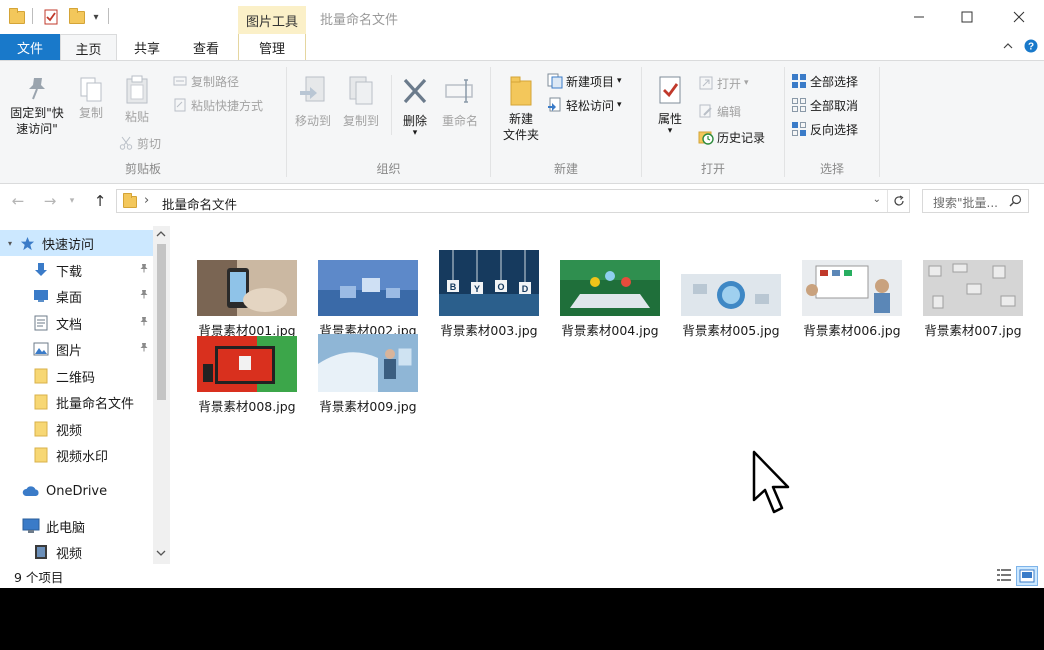 This screenshot has height=650, width=1044. Describe the element at coordinates (361, 102) in the screenshot. I see `copy-to-button: 复制到` at that location.